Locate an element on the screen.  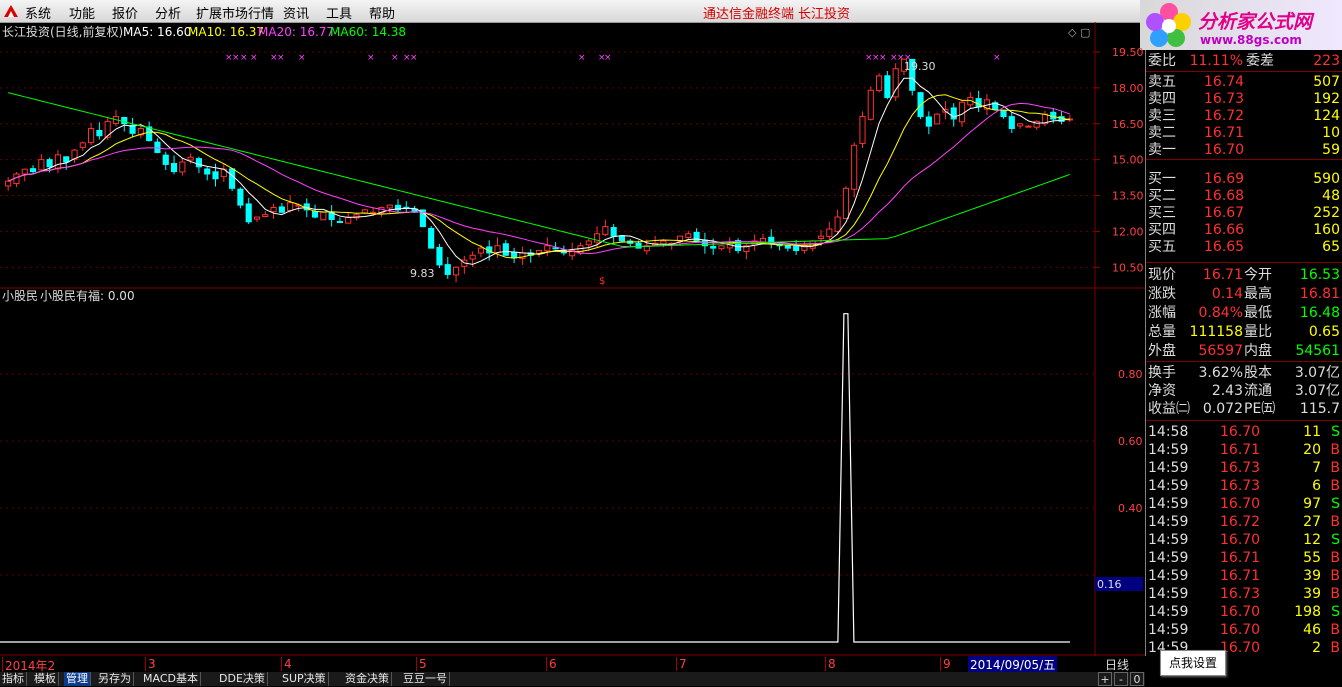
bid-price: 16.68 is located at coordinates (1224, 196).